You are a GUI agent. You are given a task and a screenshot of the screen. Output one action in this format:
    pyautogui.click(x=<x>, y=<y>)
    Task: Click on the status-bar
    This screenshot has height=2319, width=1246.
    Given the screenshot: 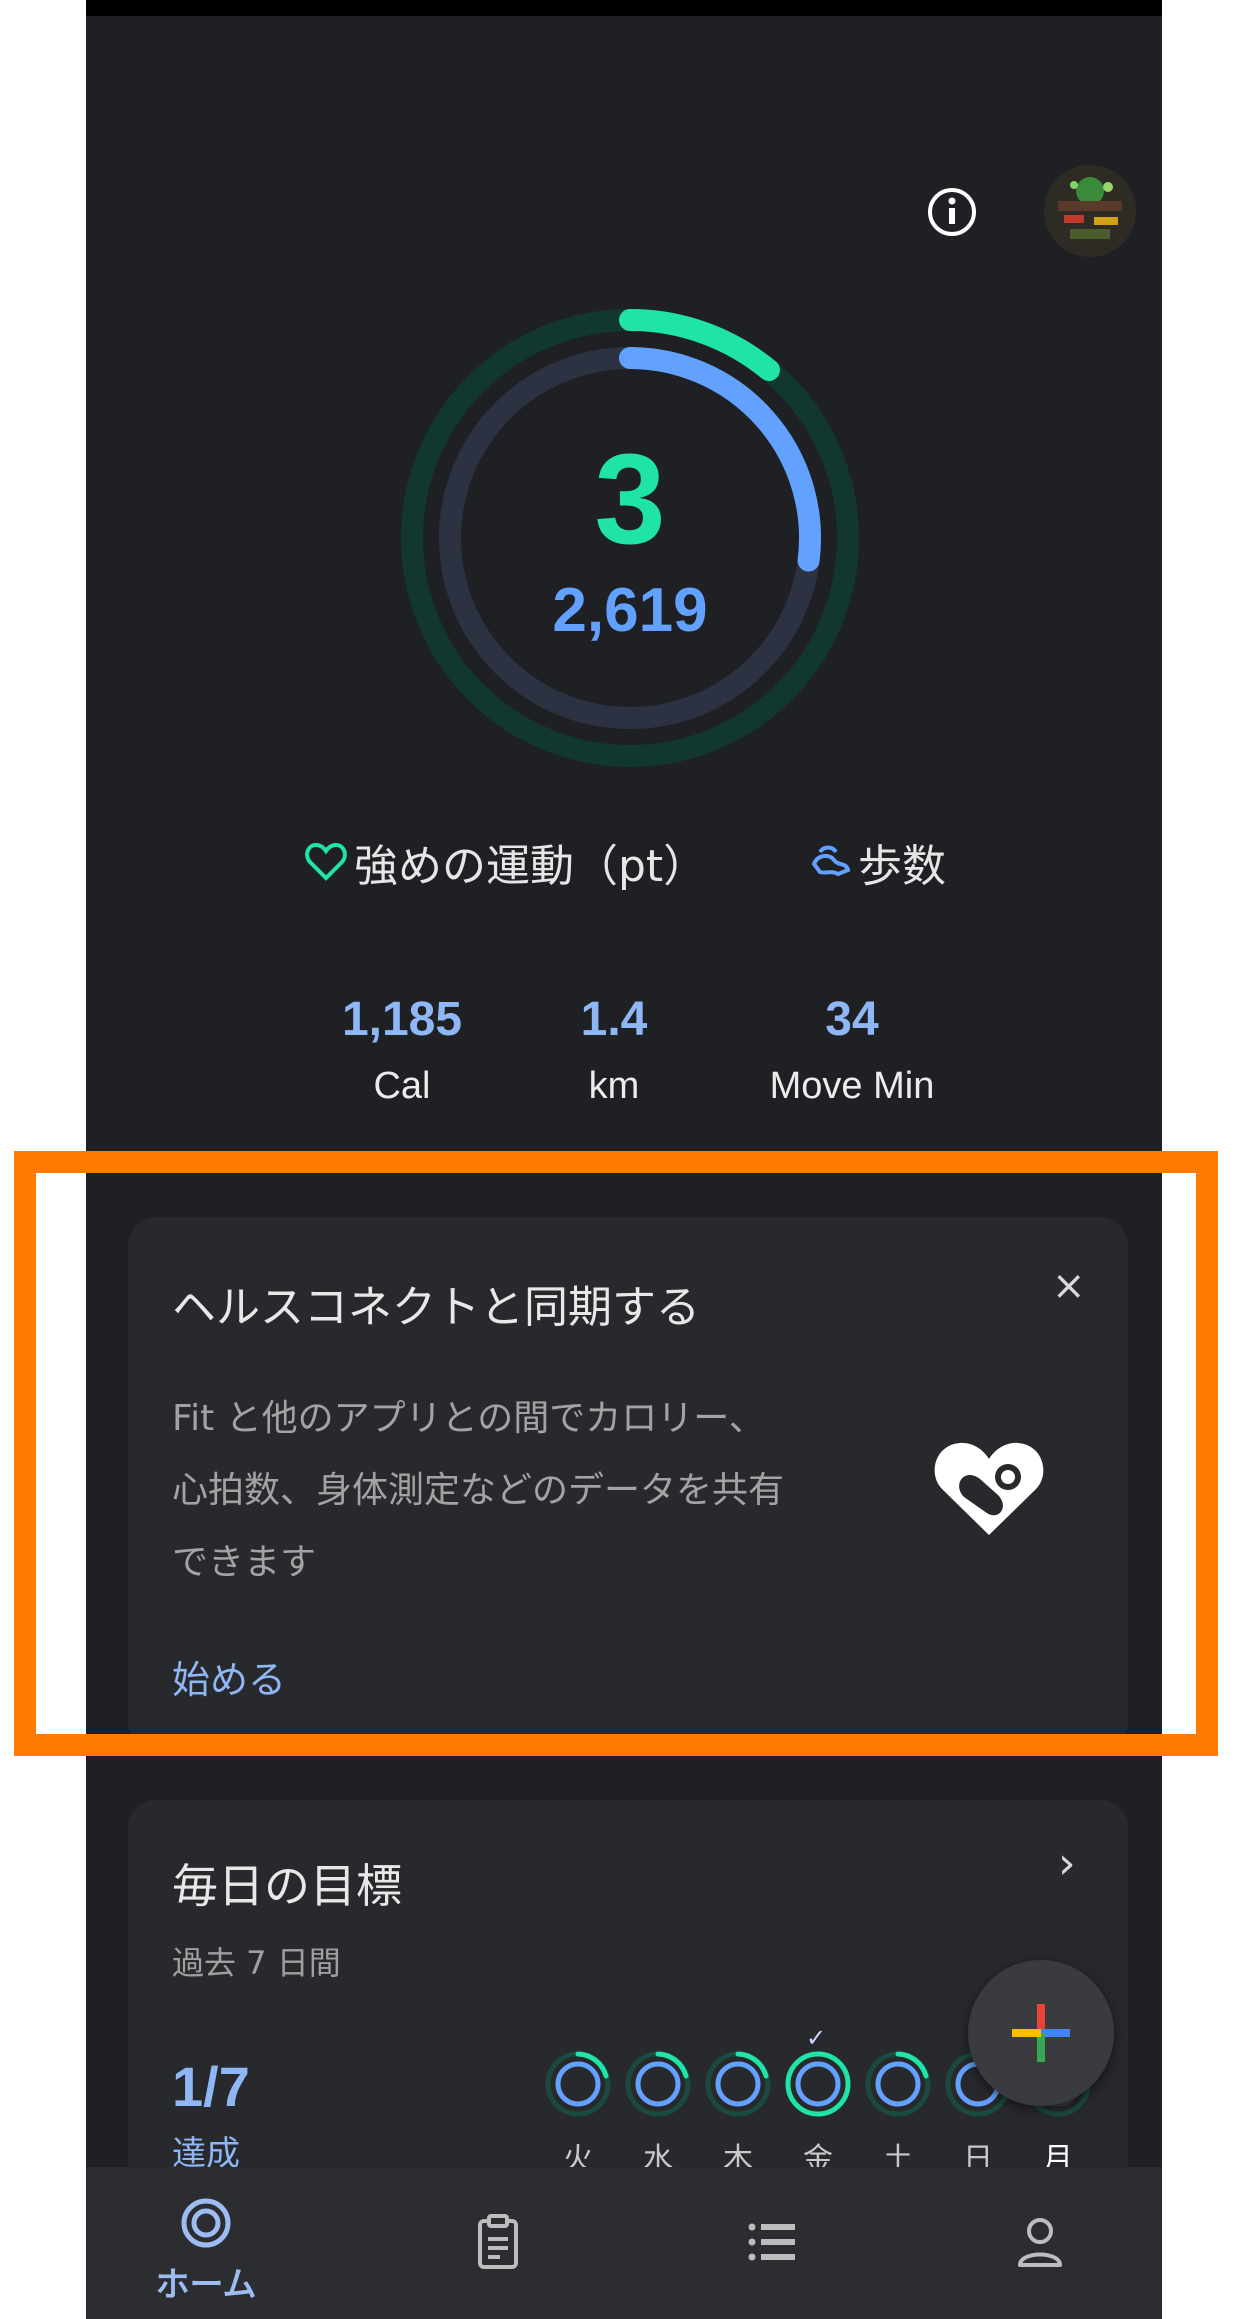 What is the action you would take?
    pyautogui.click(x=624, y=8)
    